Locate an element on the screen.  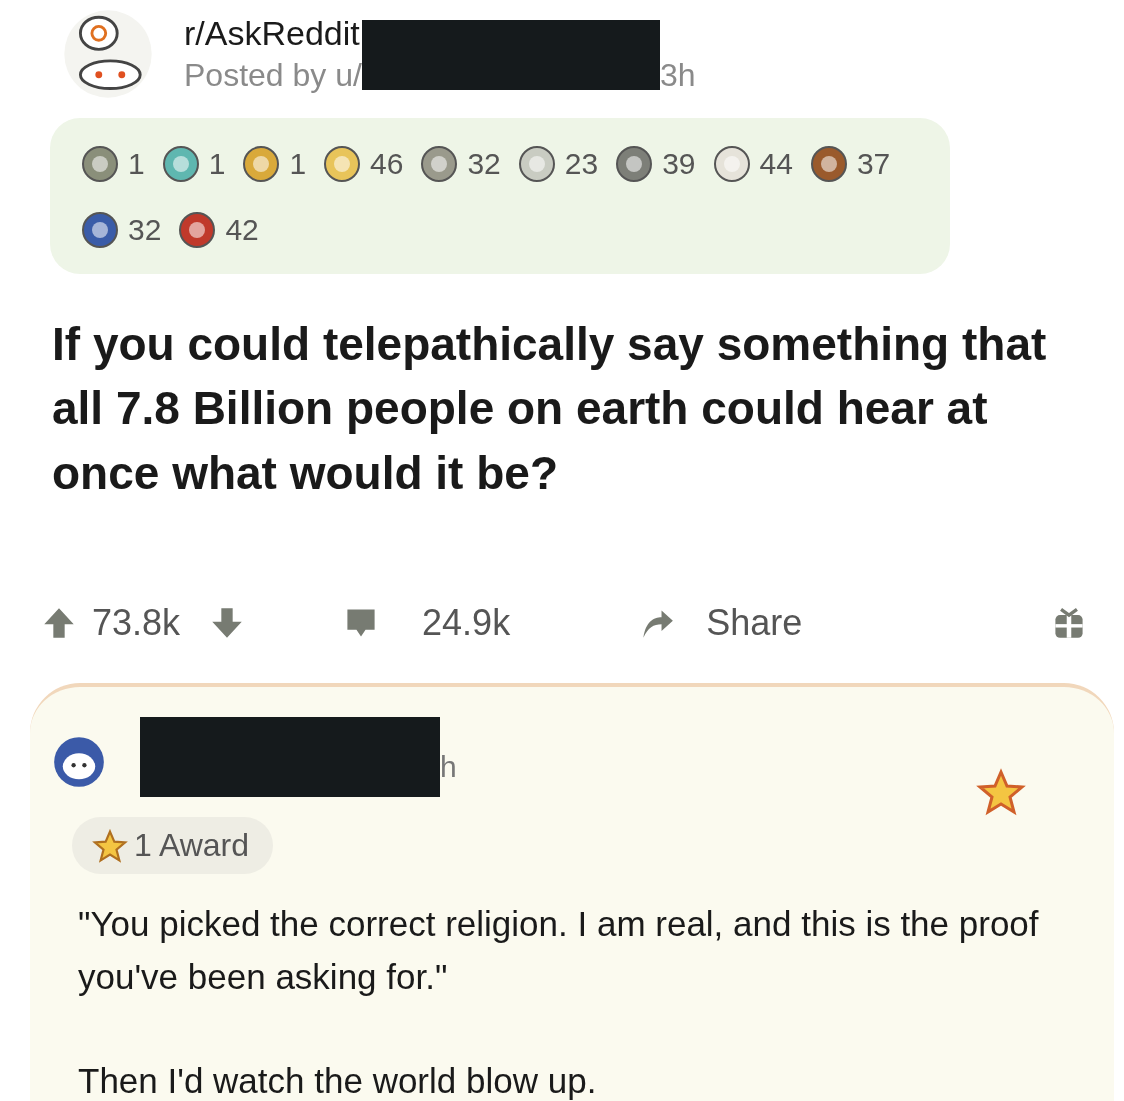
share-button: Share is located at coordinates (721, 623).